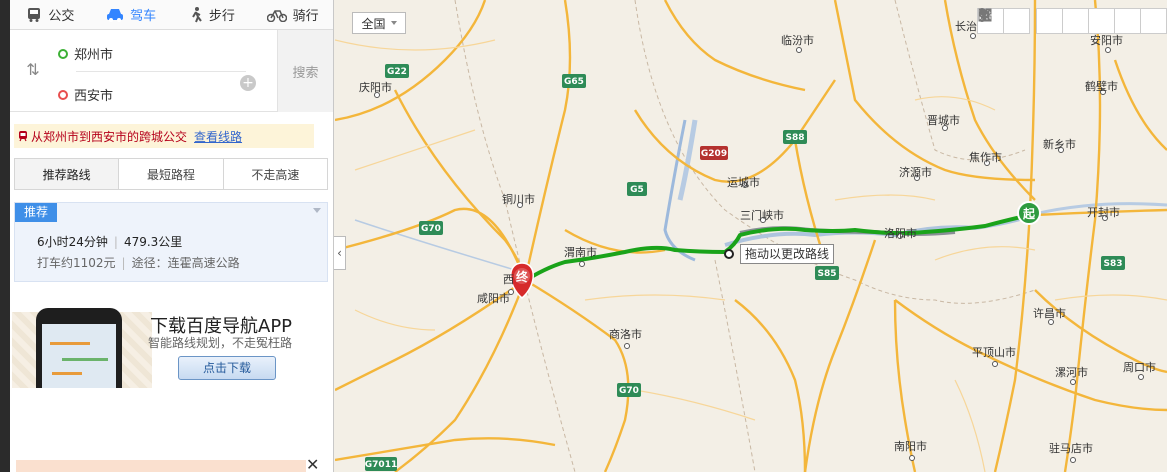  Describe the element at coordinates (212, 14) in the screenshot. I see `mode-walk-tab: 步行` at that location.